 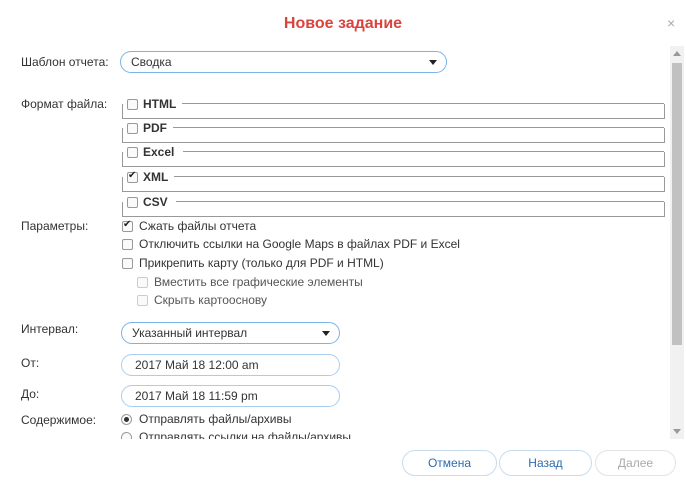 I want to click on format-box-xml, so click(x=393, y=184).